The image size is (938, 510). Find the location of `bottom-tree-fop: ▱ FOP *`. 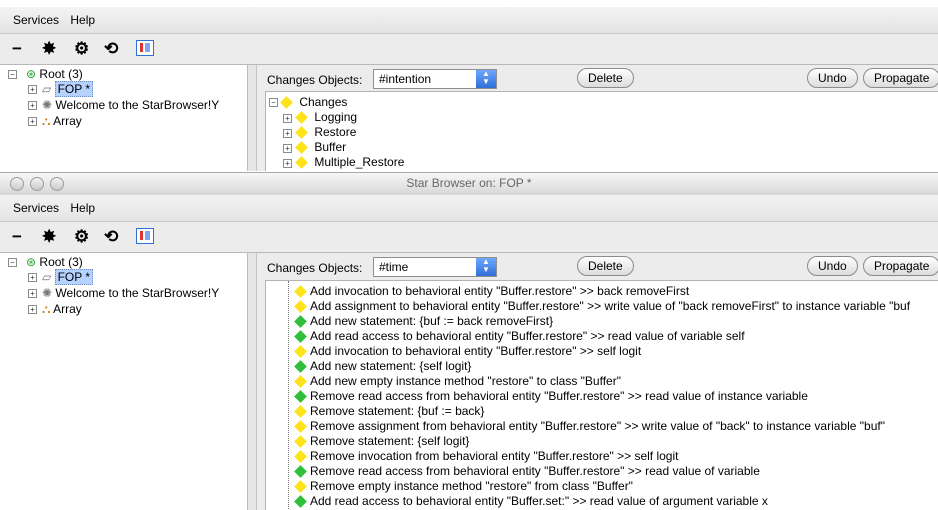

bottom-tree-fop: ▱ FOP * is located at coordinates (68, 277).